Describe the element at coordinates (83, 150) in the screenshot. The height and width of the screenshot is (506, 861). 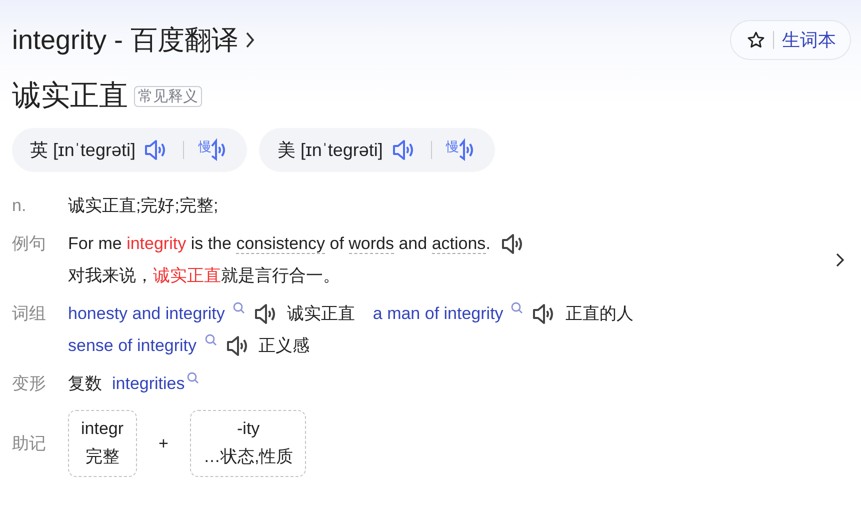
I see `pronunciation-text: 英 [ɪnˈtegrəti]` at that location.